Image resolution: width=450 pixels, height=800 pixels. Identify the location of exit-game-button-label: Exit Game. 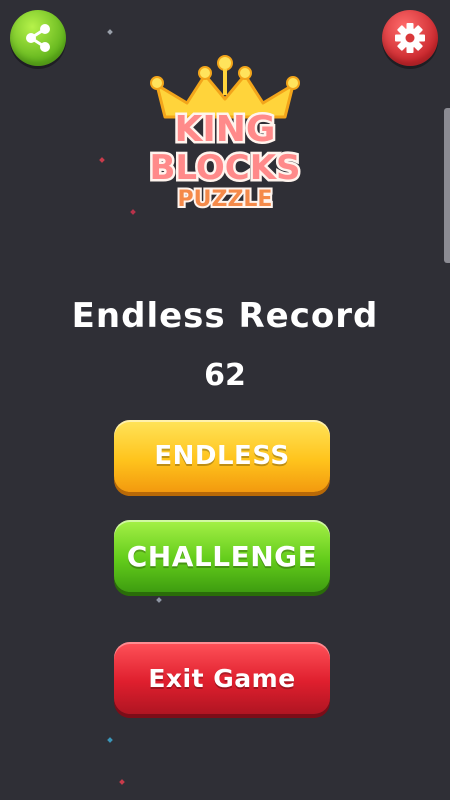
(222, 678).